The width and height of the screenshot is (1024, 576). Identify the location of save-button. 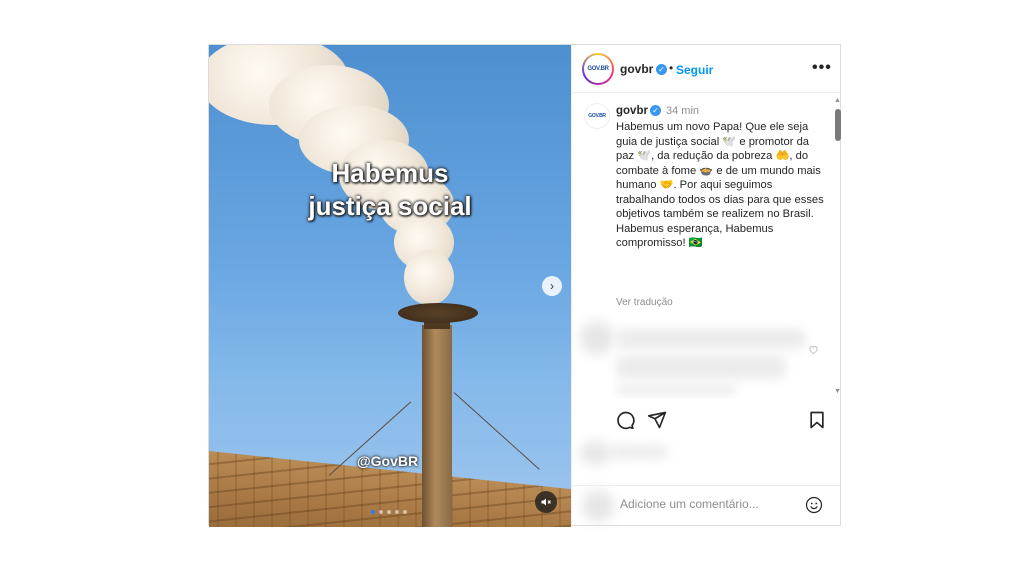
(817, 420).